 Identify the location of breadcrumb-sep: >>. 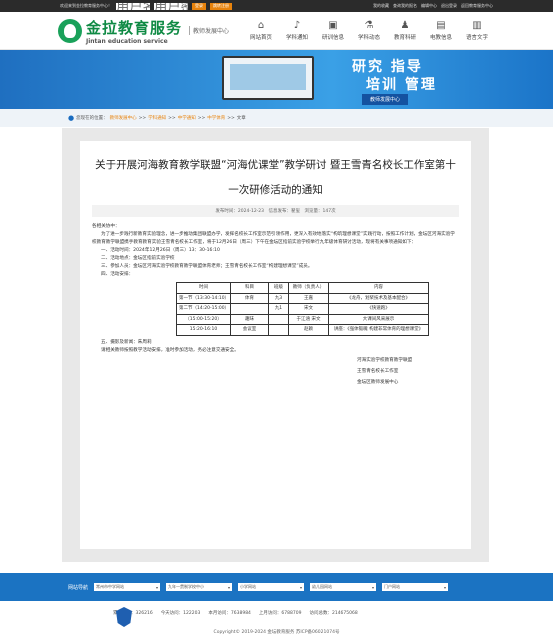
(231, 118).